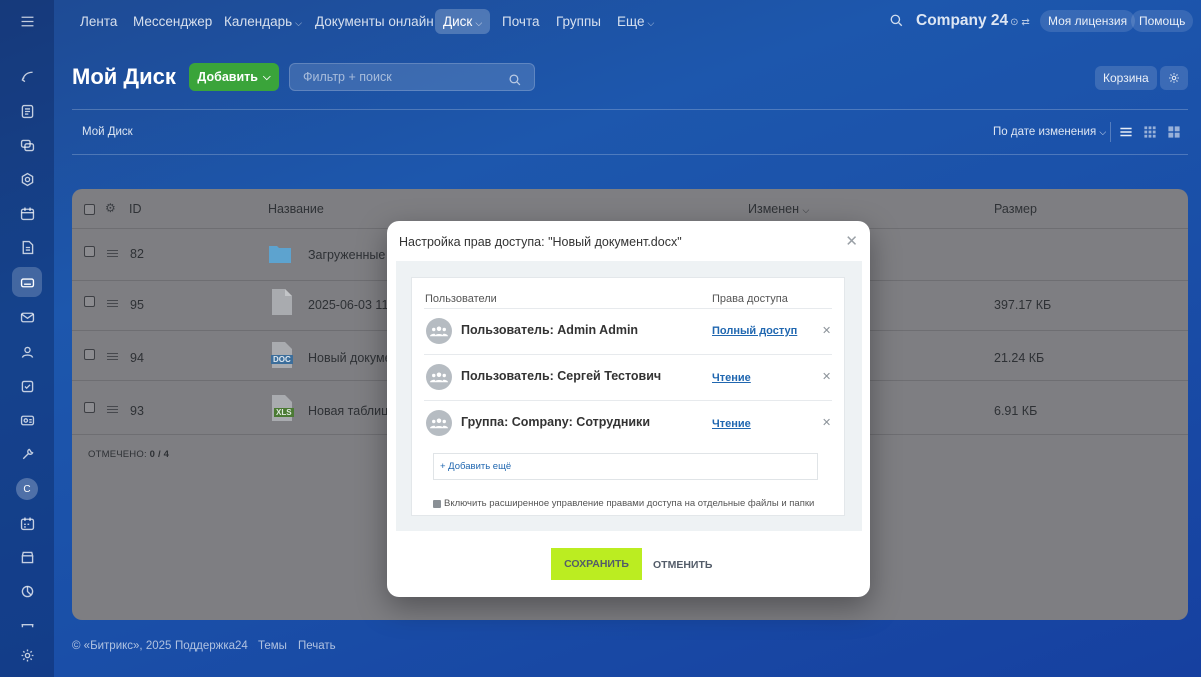 This screenshot has width=1201, height=677. What do you see at coordinates (27, 655) in the screenshot?
I see `settings-icon` at bounding box center [27, 655].